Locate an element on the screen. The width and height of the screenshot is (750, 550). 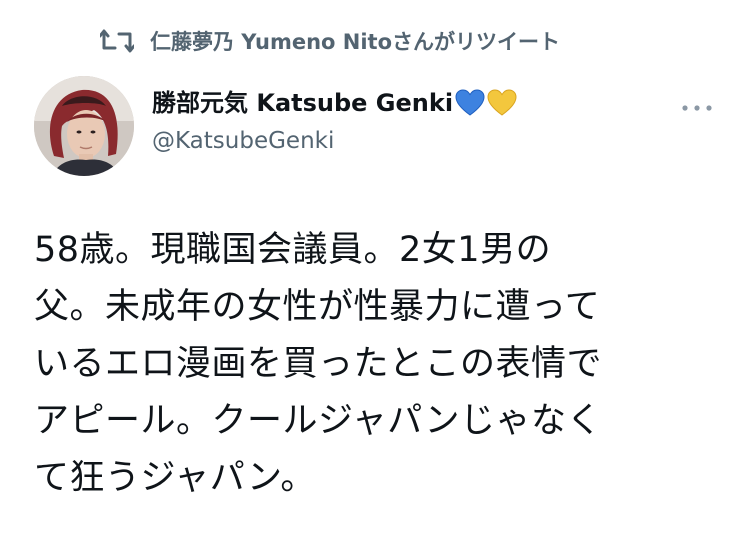
display-name: 勝部元気 Katsube Genki is located at coordinates (334, 103).